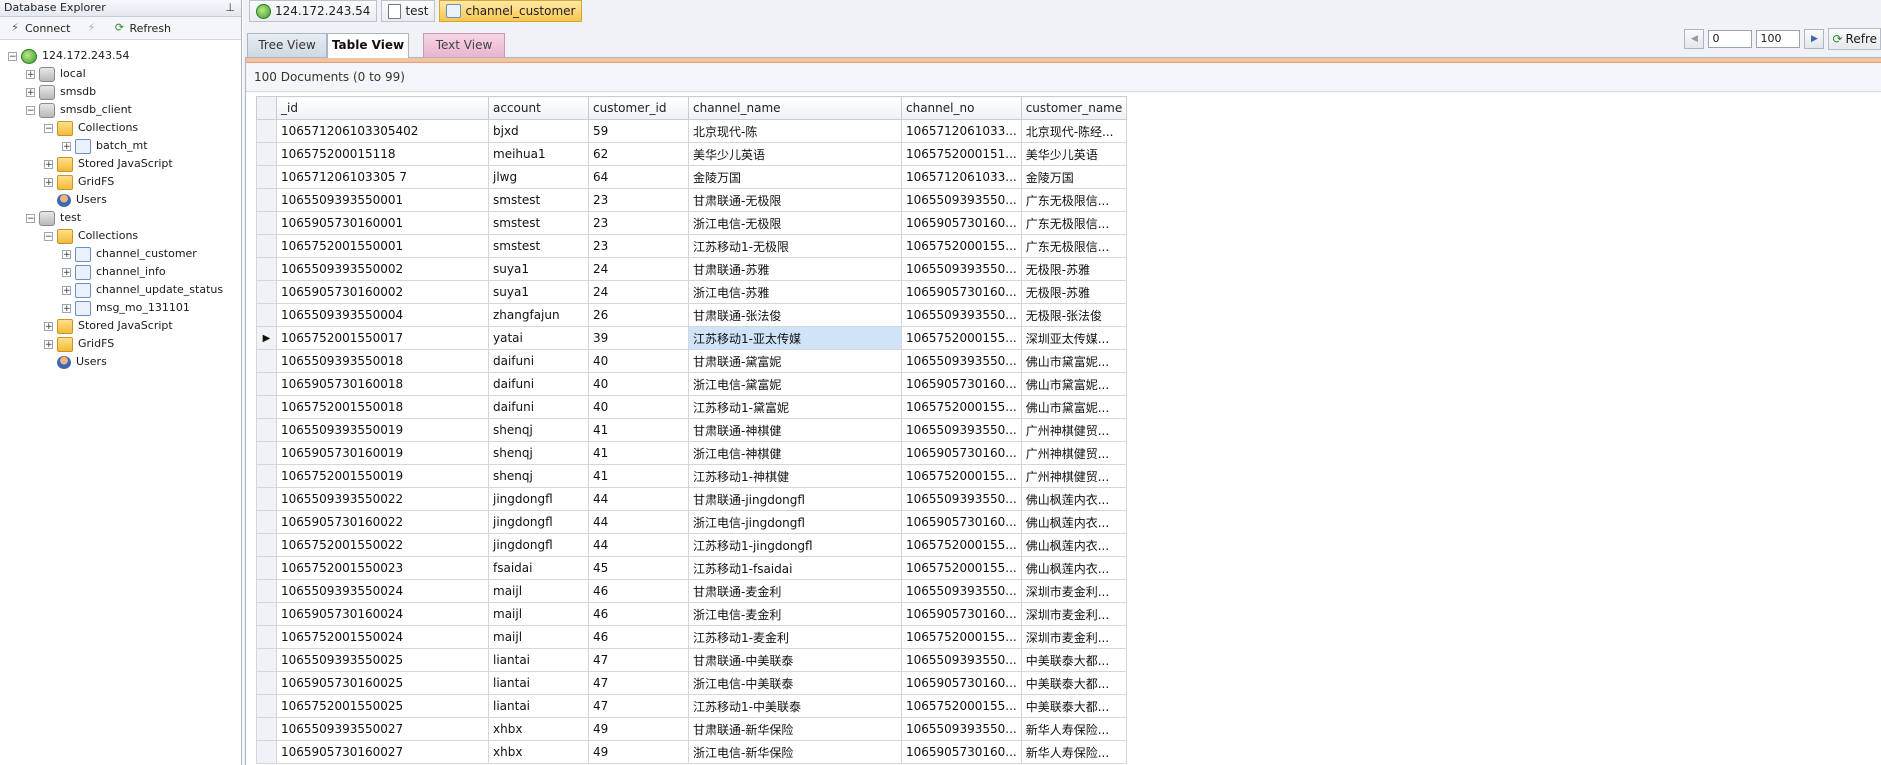  Describe the element at coordinates (795, 361) in the screenshot. I see `cell-channel-name: 甘肃联通-黛富妮` at that location.